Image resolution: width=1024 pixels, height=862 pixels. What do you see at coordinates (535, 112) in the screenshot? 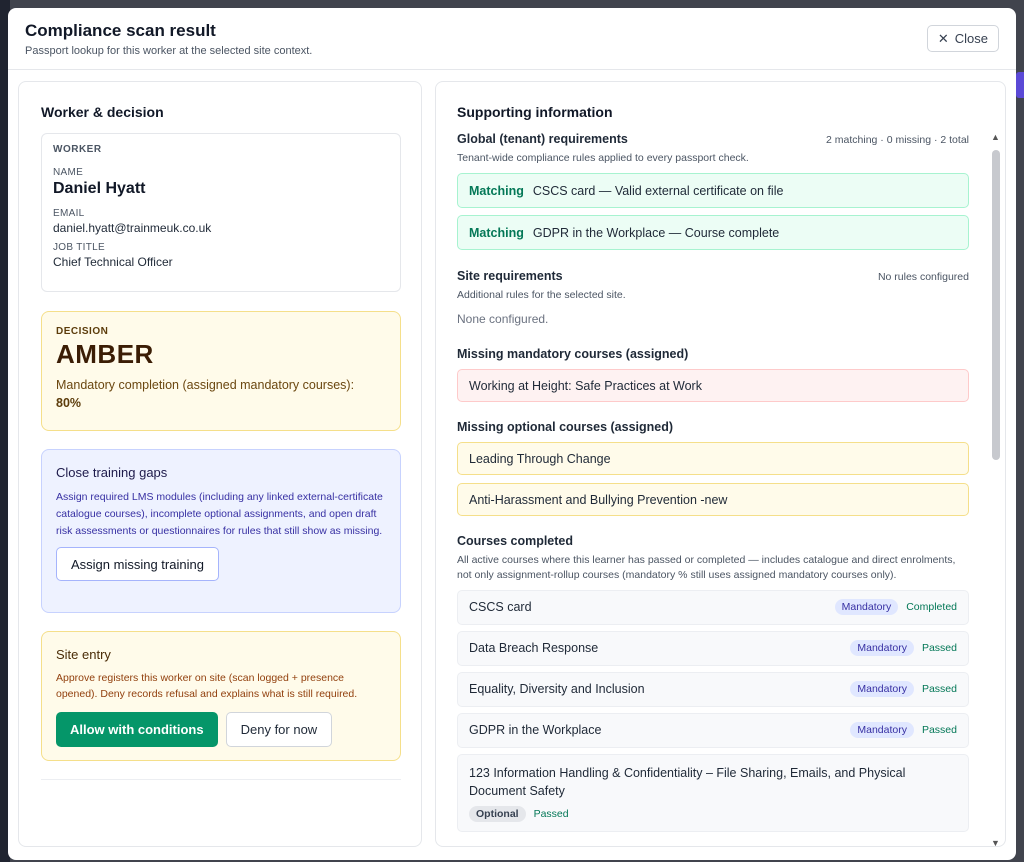
I see `supporting-information-title: Supporting information` at bounding box center [535, 112].